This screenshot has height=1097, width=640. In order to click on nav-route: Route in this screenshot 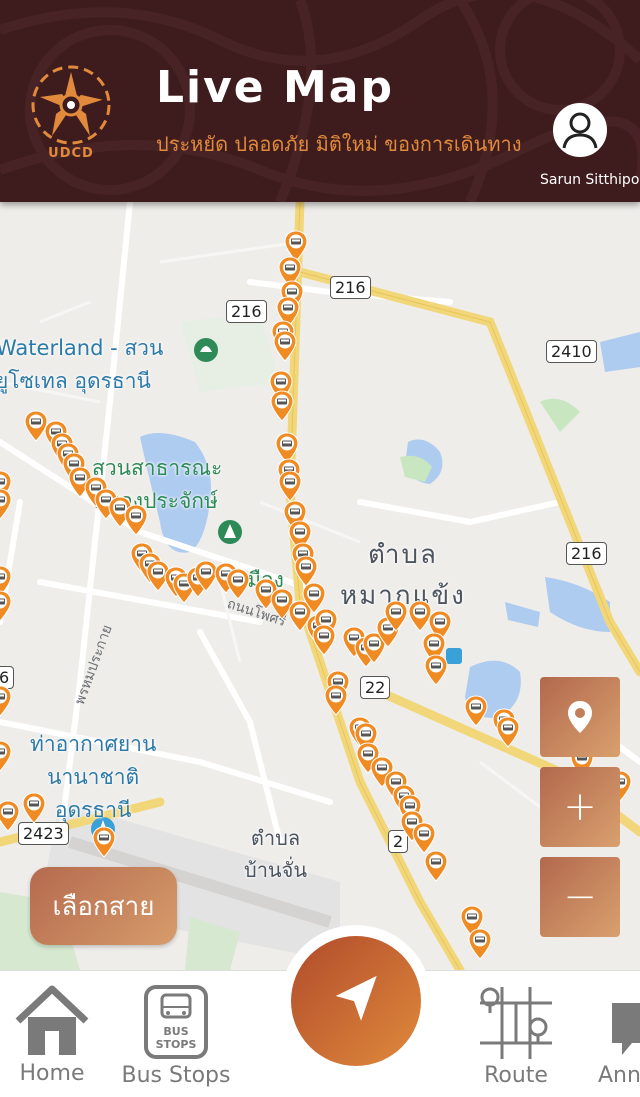, I will do `click(516, 1034)`.